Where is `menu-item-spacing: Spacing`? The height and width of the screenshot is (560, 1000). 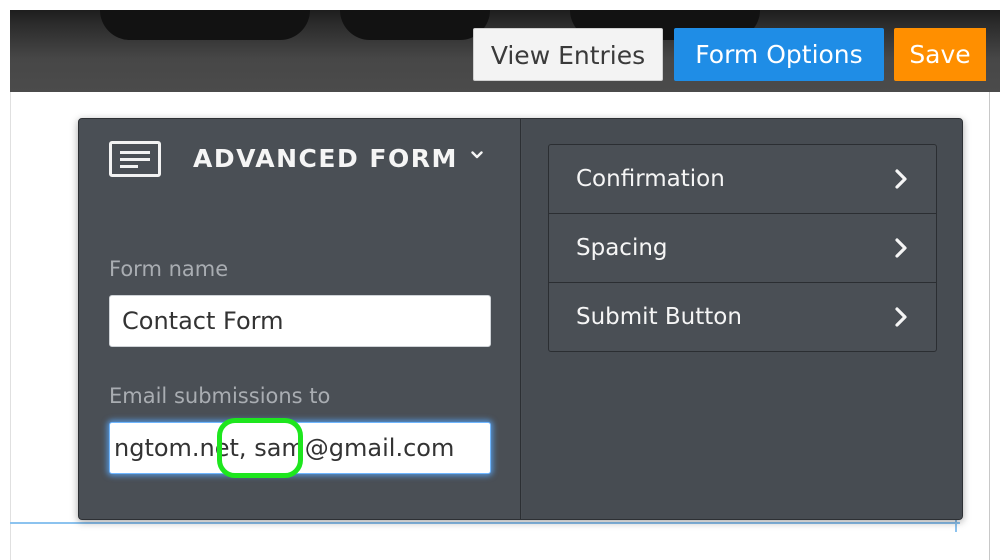
menu-item-spacing: Spacing is located at coordinates (742, 248).